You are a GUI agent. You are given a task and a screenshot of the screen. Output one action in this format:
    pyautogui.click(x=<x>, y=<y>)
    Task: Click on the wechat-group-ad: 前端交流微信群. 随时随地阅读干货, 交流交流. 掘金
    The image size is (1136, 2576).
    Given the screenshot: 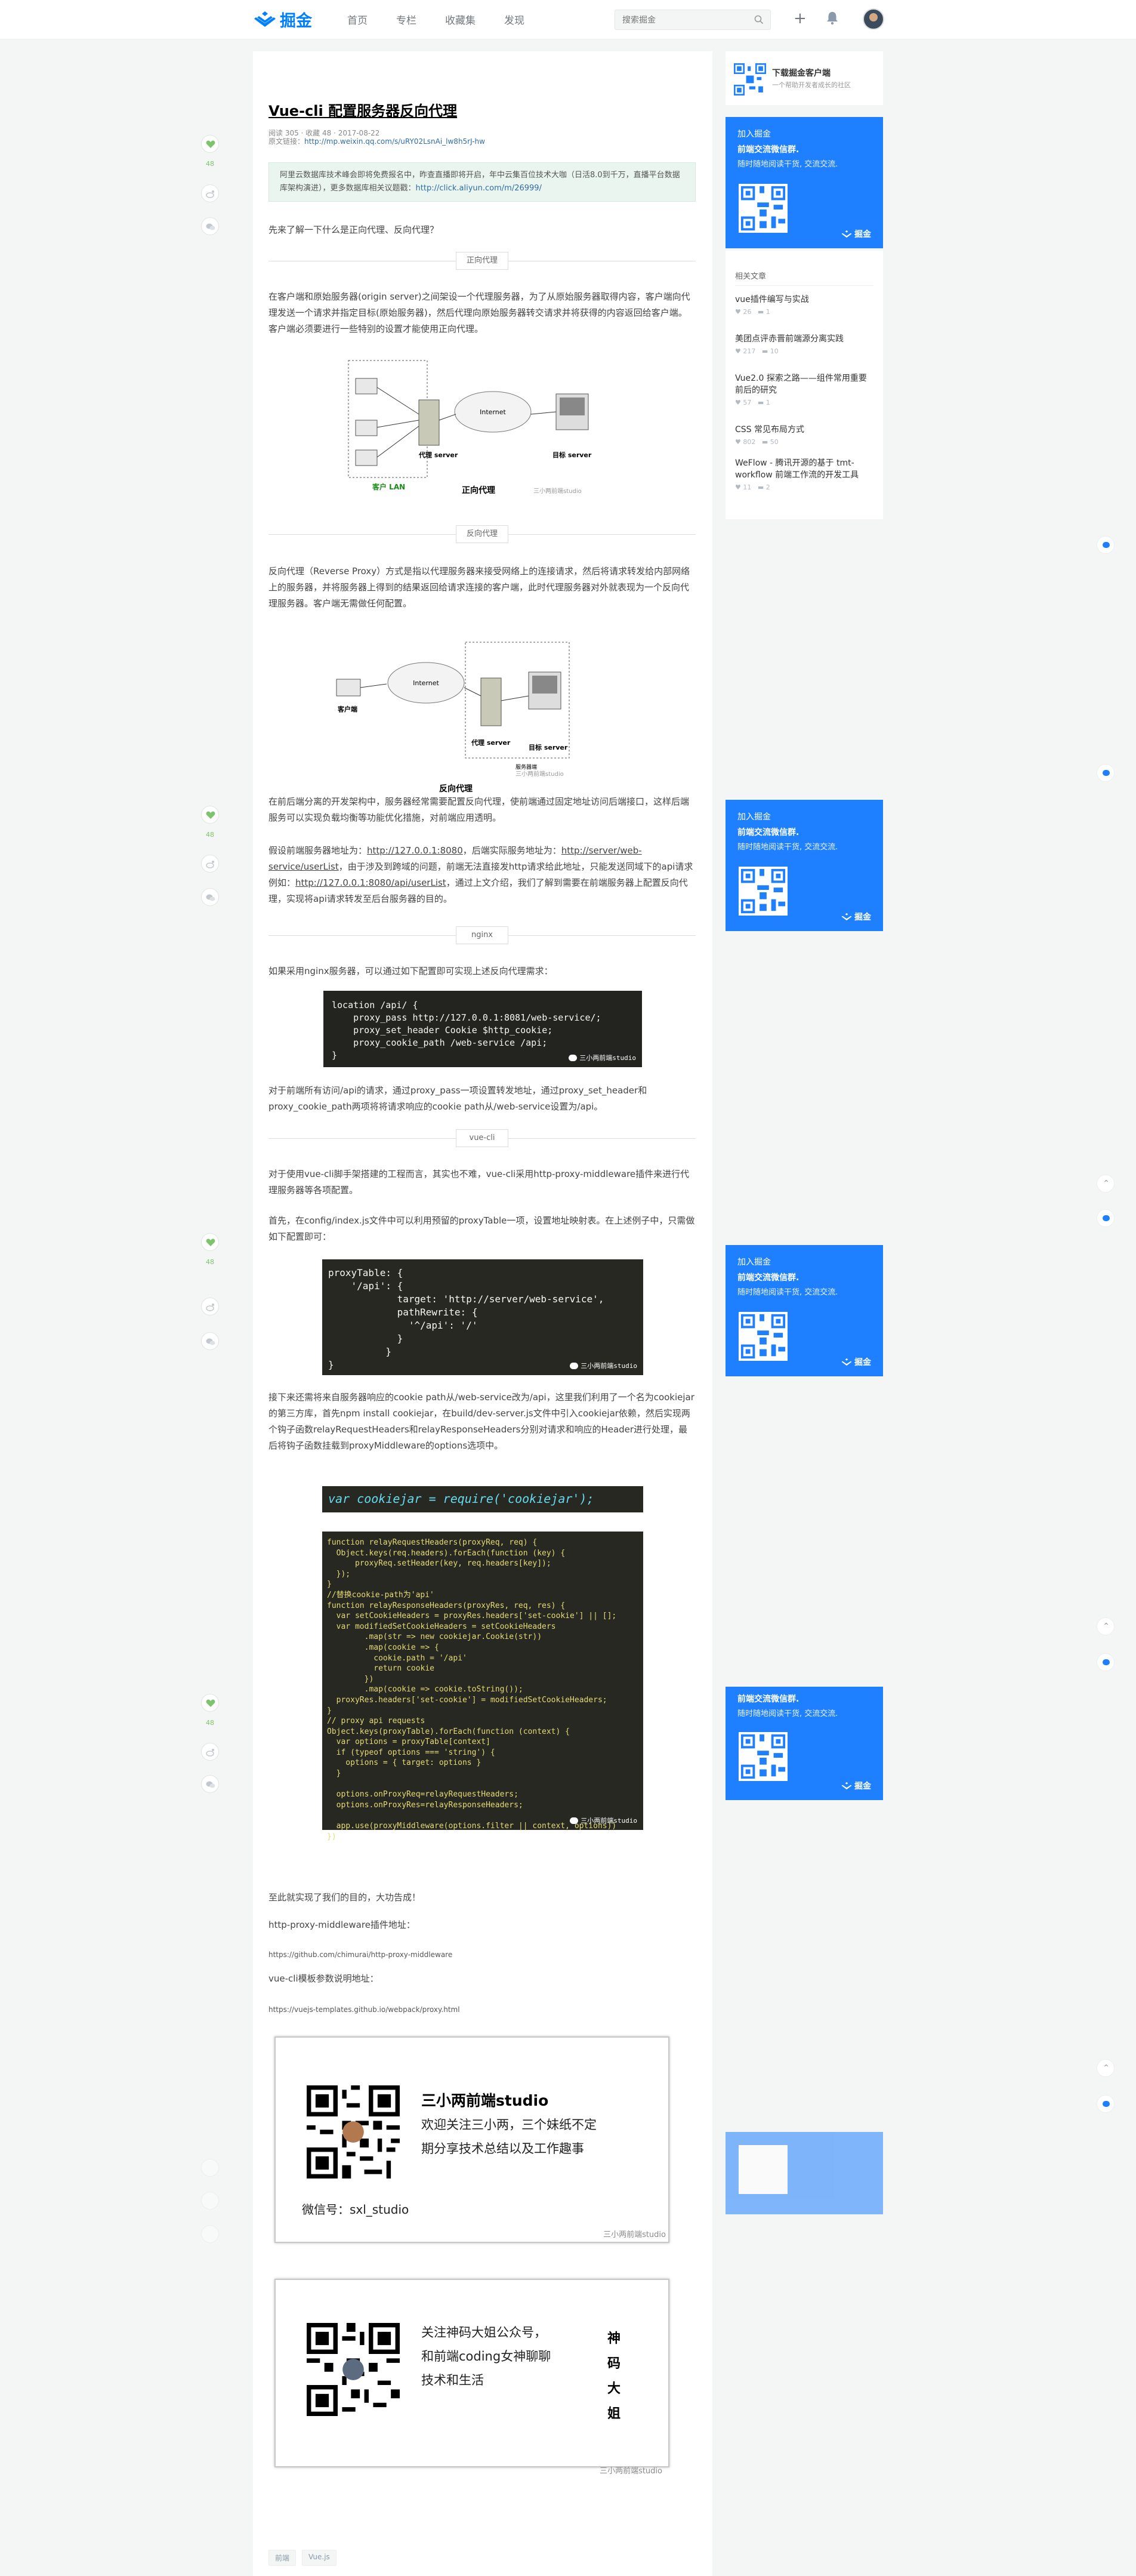 What is the action you would take?
    pyautogui.click(x=804, y=1743)
    